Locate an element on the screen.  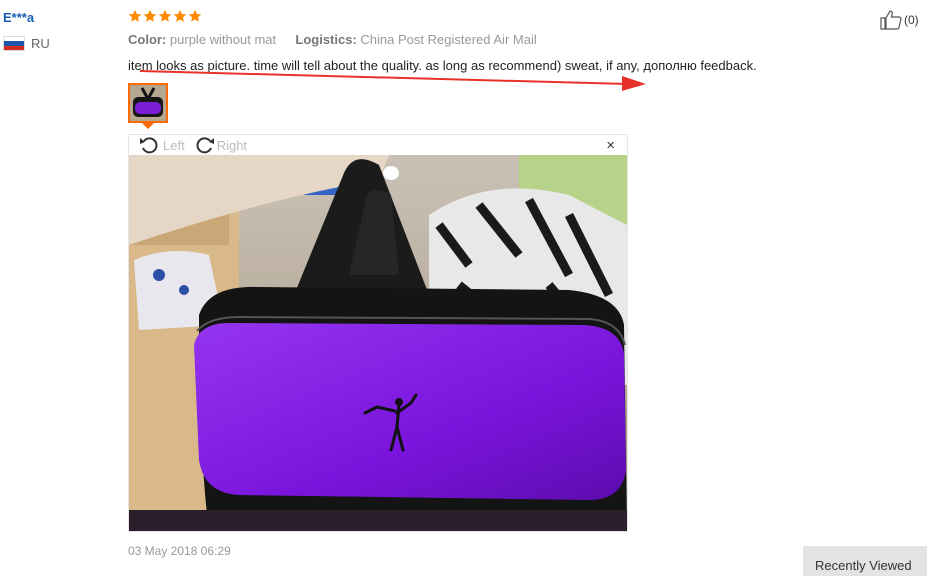
close-viewer-button: × is located at coordinates (610, 145).